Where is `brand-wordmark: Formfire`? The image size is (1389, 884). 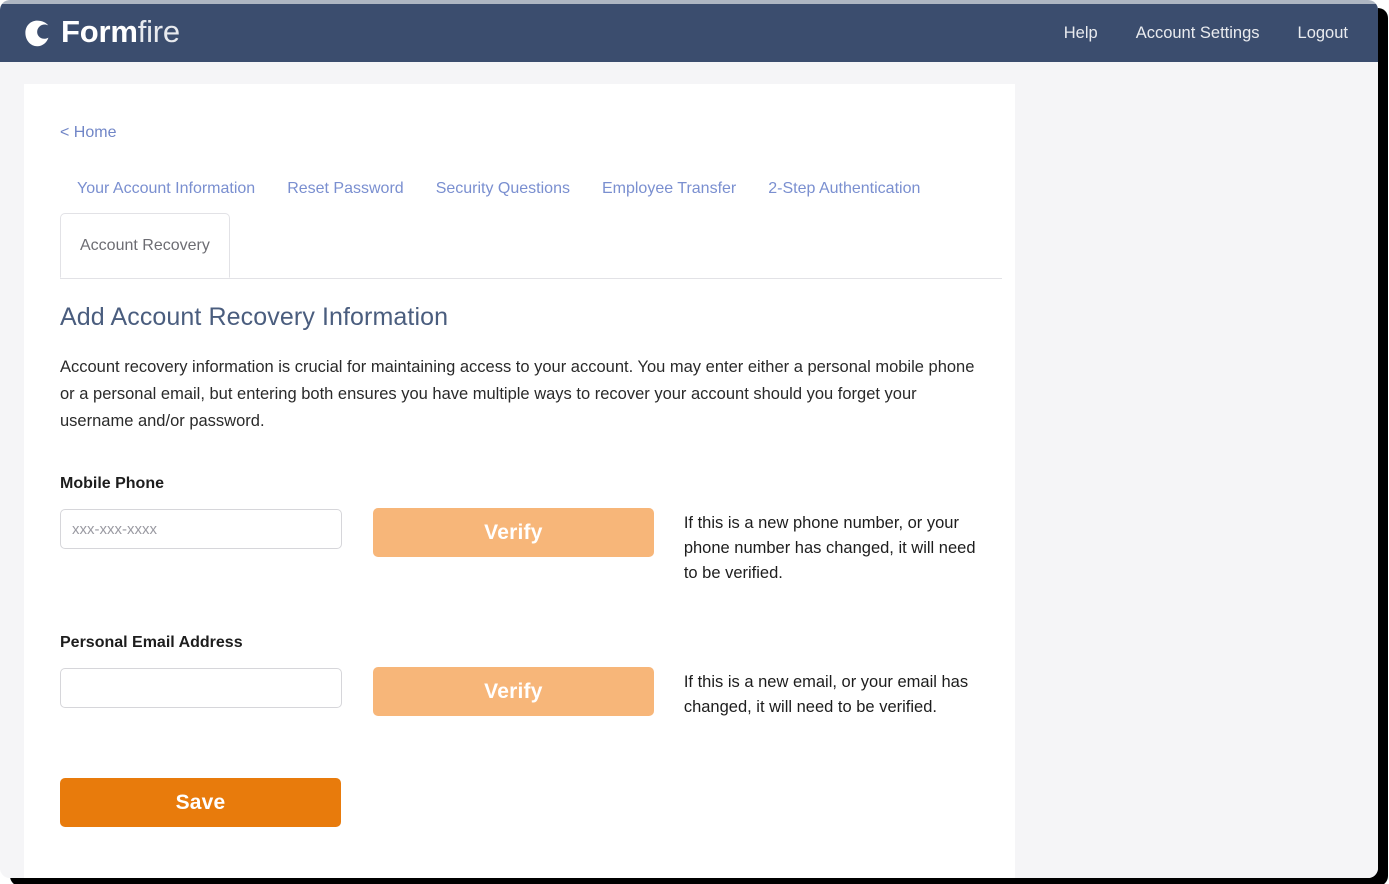 brand-wordmark: Formfire is located at coordinates (120, 33).